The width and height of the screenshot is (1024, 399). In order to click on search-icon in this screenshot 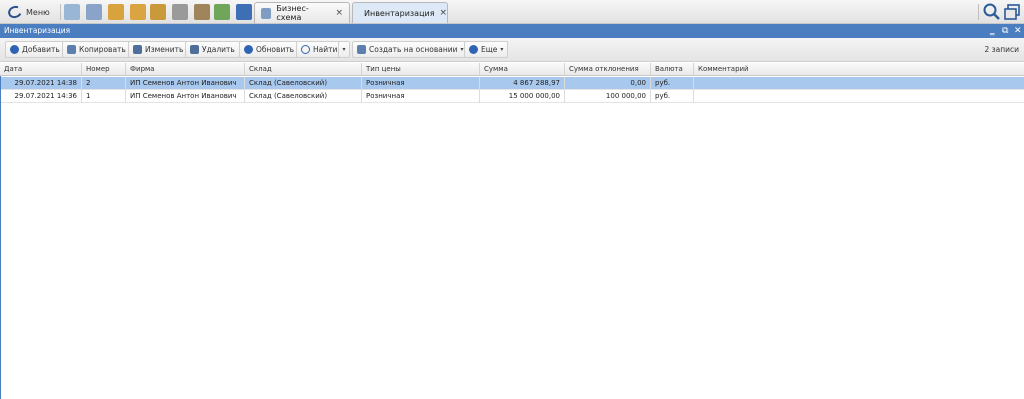, I will do `click(992, 12)`.